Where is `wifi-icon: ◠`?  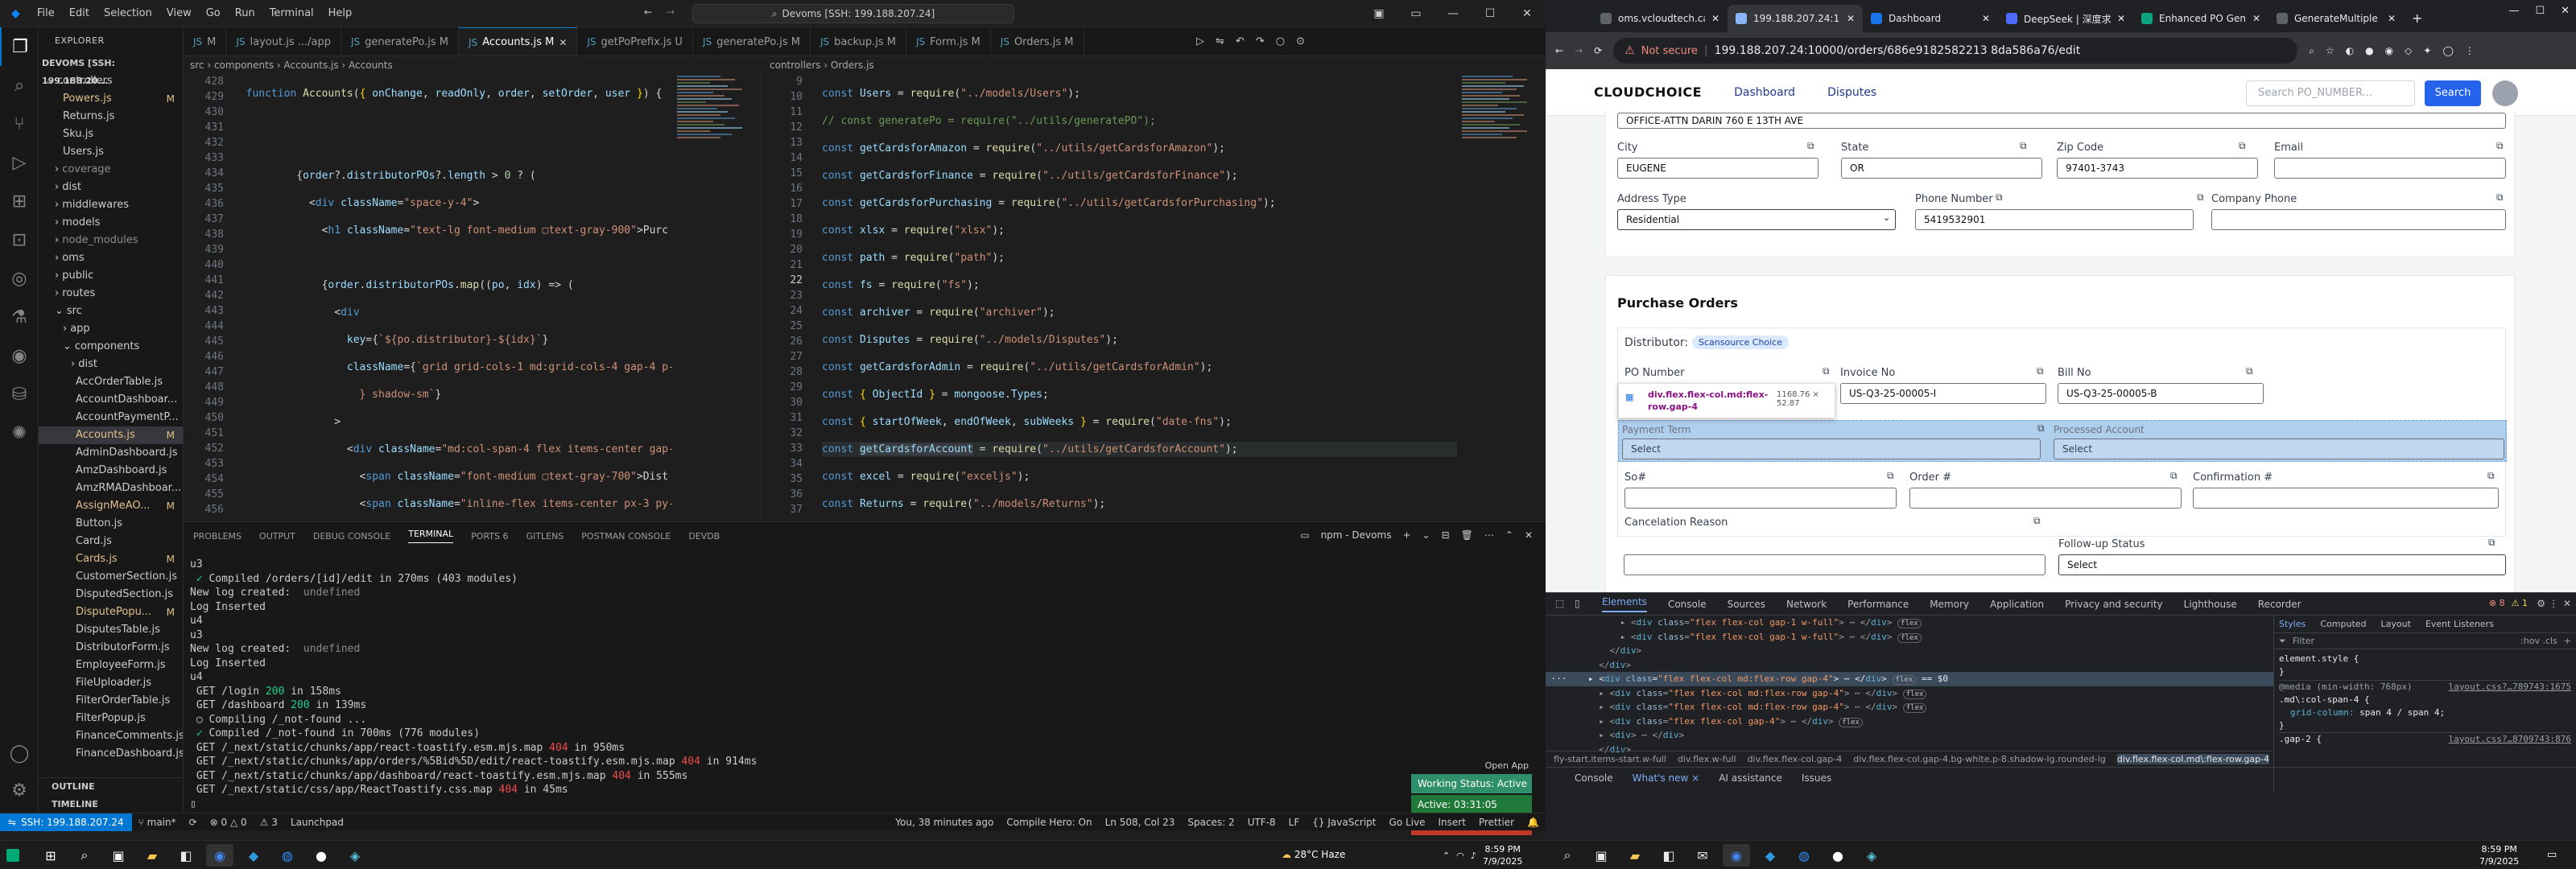 wifi-icon: ◠ is located at coordinates (1460, 855).